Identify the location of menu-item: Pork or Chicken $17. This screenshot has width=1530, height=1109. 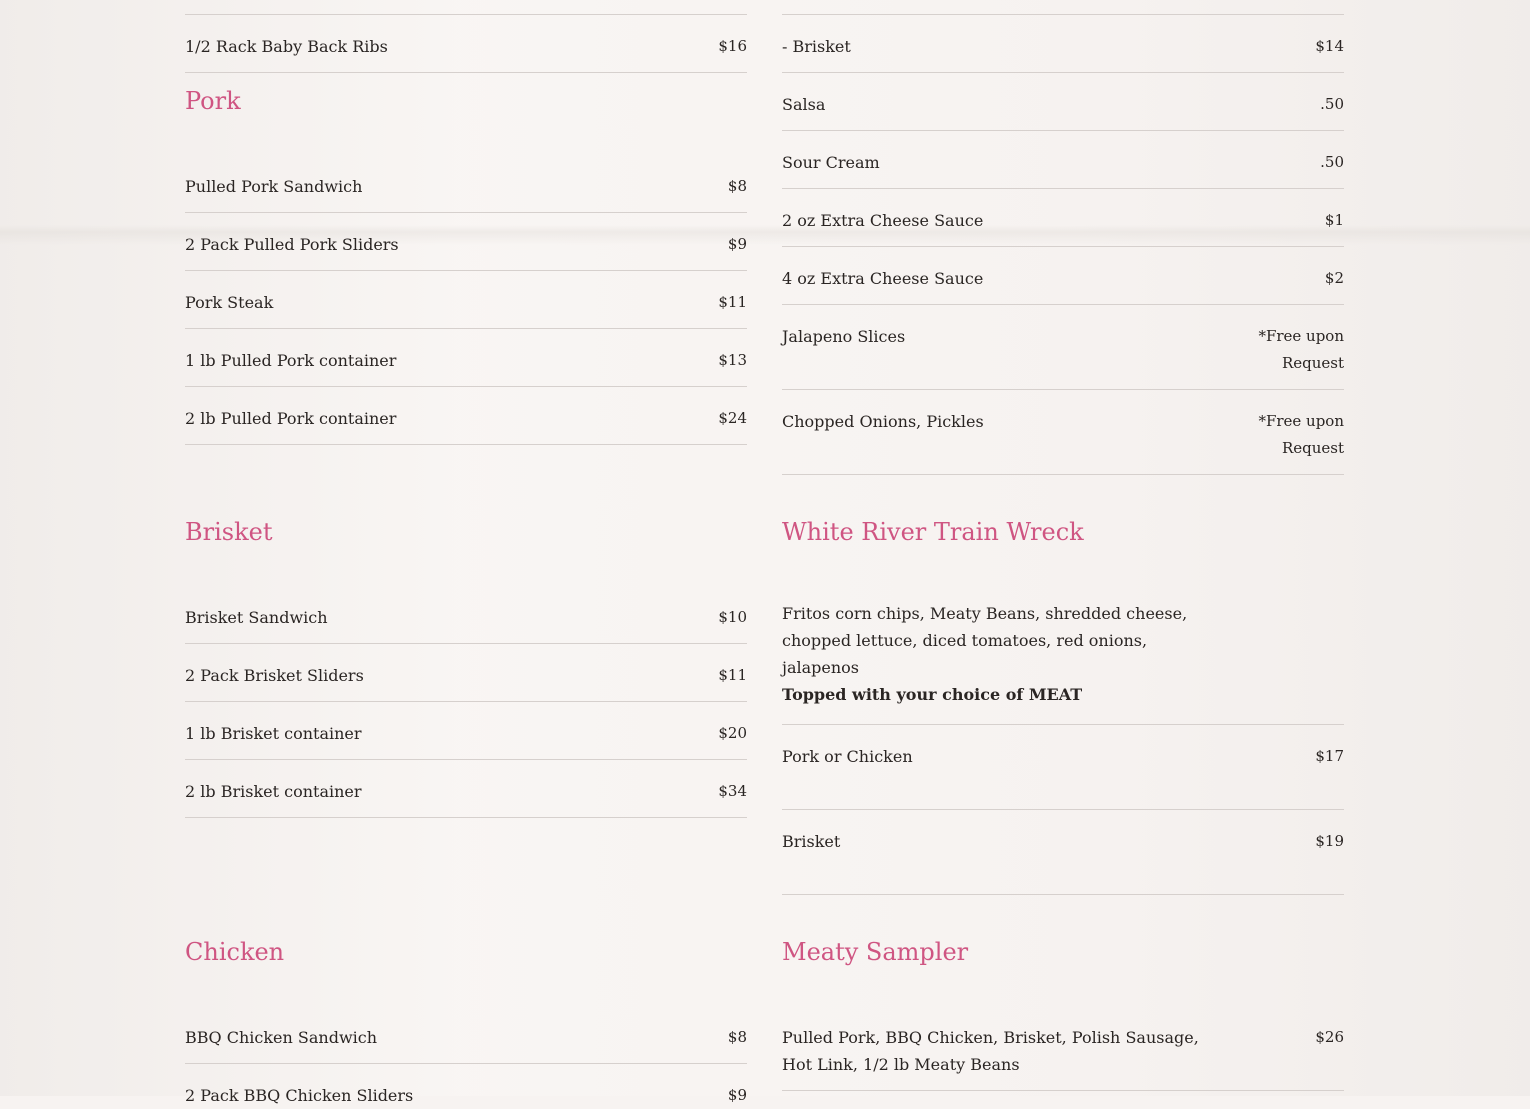
(1063, 767).